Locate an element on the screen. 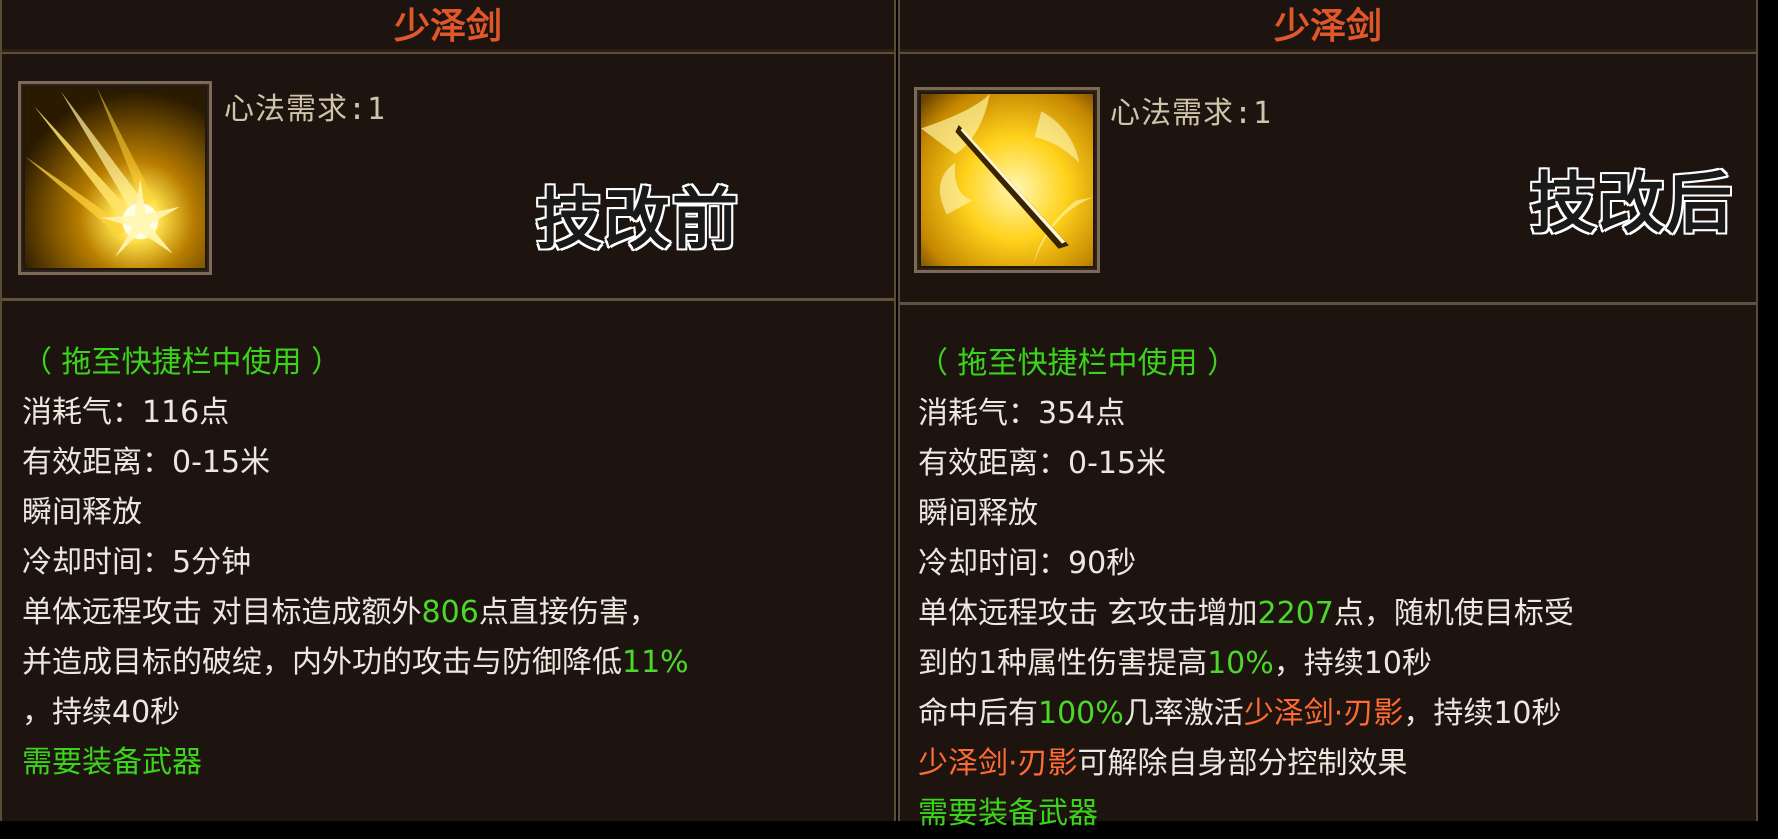  effect-line-1: 单体远程攻击 玄攻击增加2207点，随机使目标受 is located at coordinates (1337, 614).